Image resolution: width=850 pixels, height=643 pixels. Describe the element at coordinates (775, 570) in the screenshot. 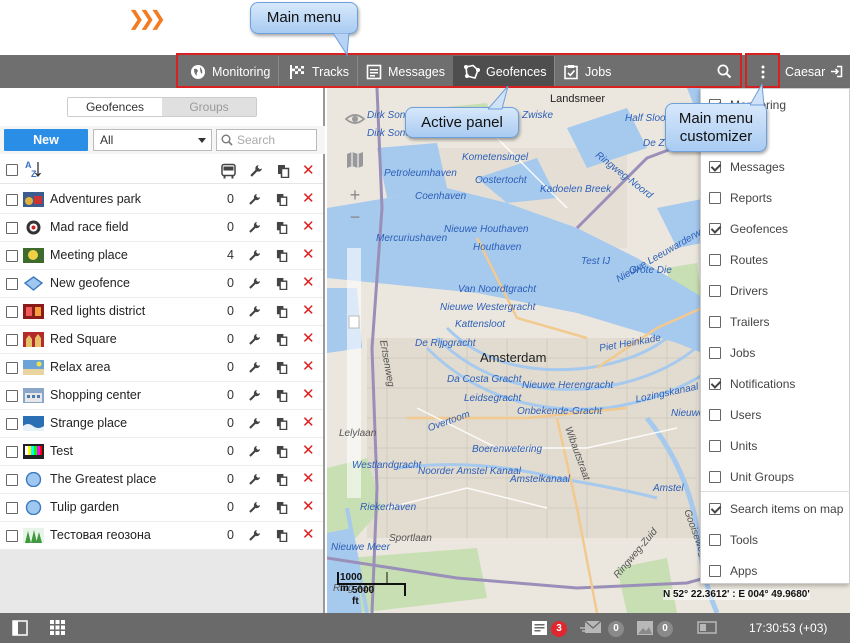

I see `customizer-item: Apps` at that location.